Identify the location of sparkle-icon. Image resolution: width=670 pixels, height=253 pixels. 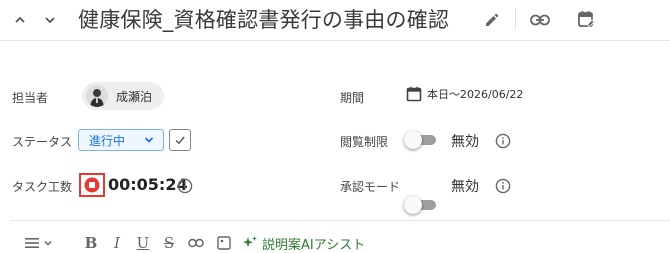
(250, 242).